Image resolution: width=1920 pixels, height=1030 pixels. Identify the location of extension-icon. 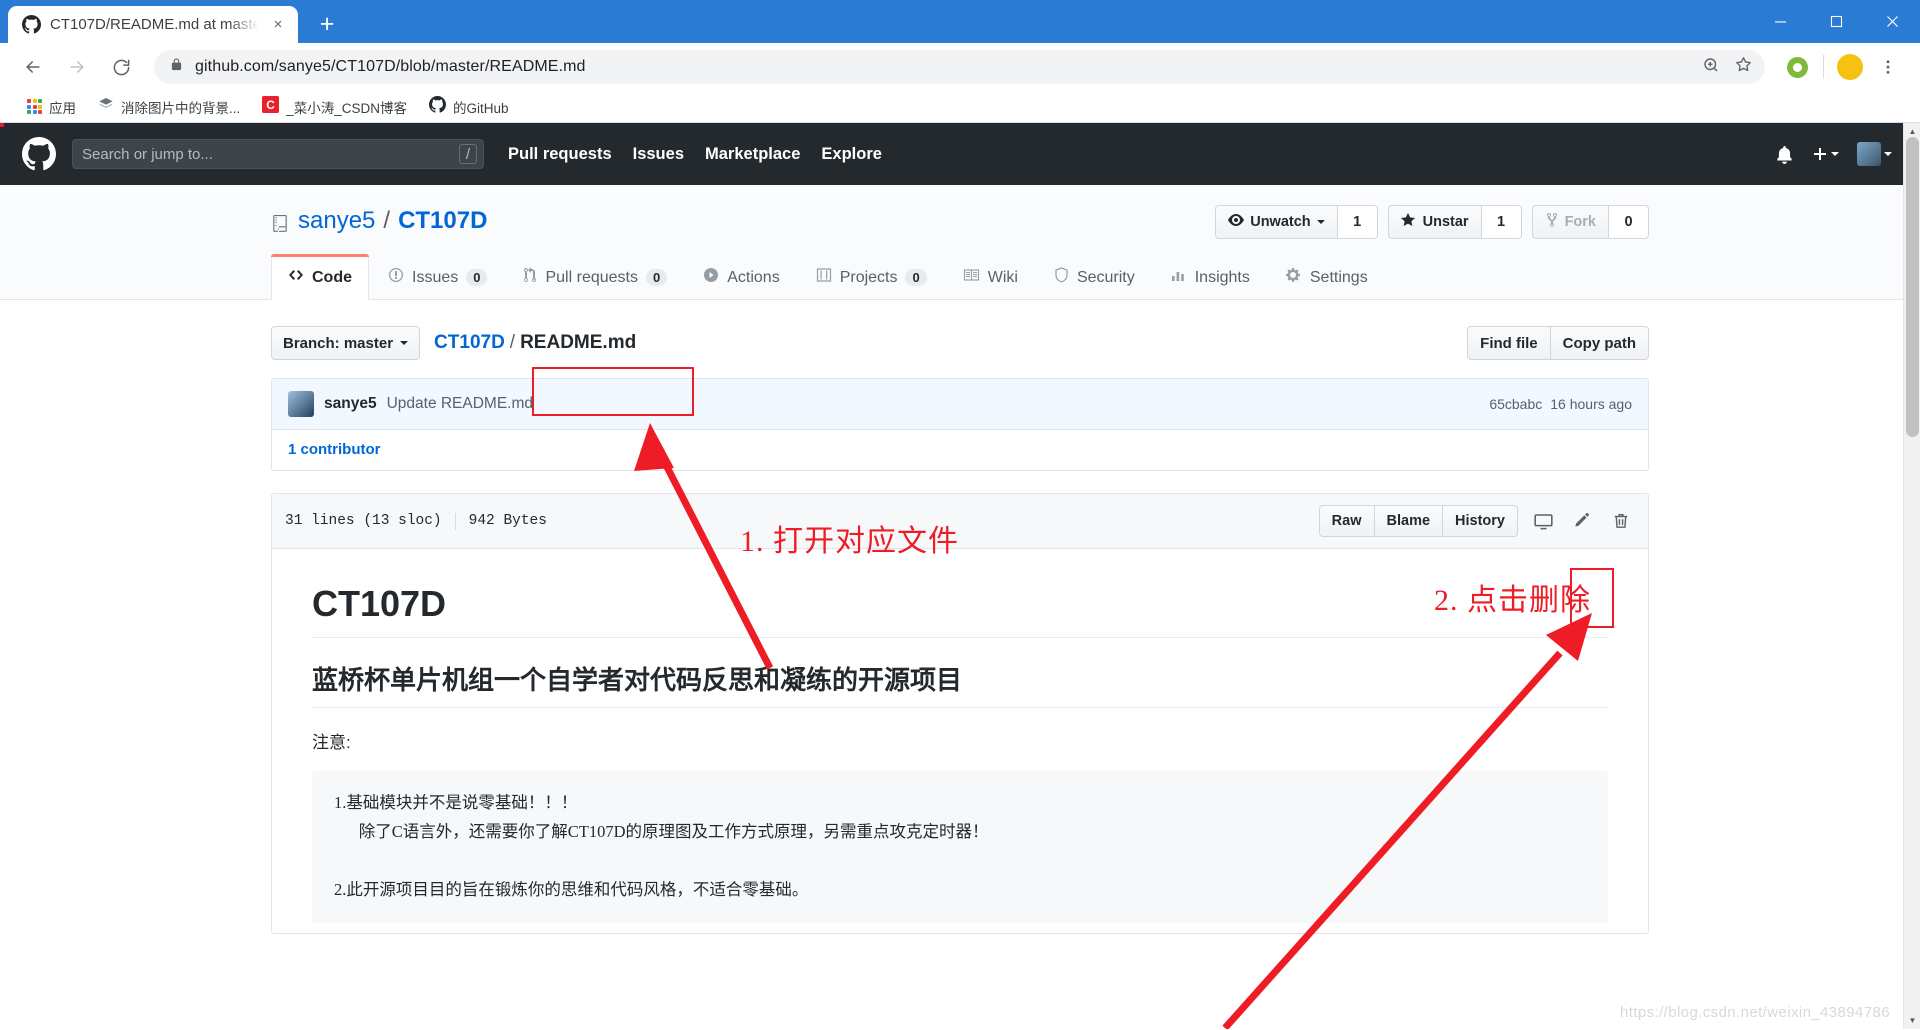
(1797, 67).